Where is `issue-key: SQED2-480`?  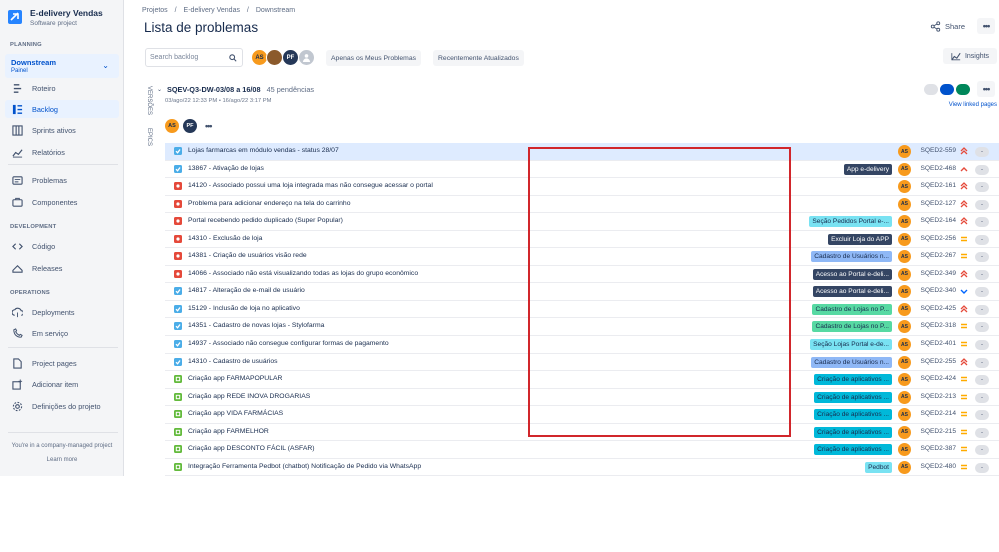
issue-key: SQED2-480 is located at coordinates (935, 466).